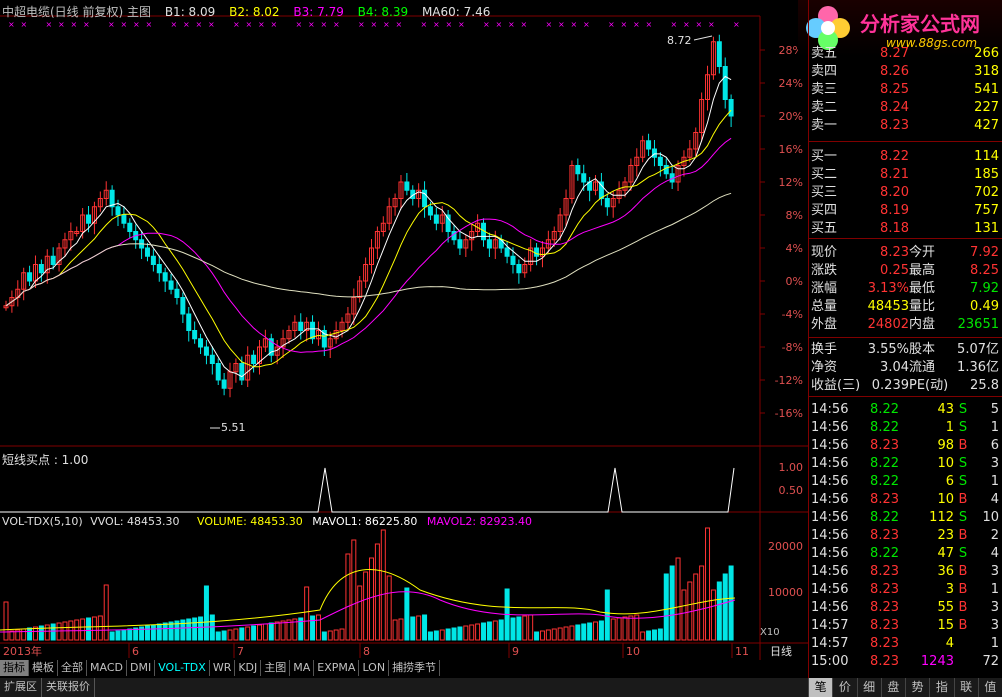 This screenshot has height=697, width=1002. I want to click on y-axis-label: 8%, so click(794, 215).